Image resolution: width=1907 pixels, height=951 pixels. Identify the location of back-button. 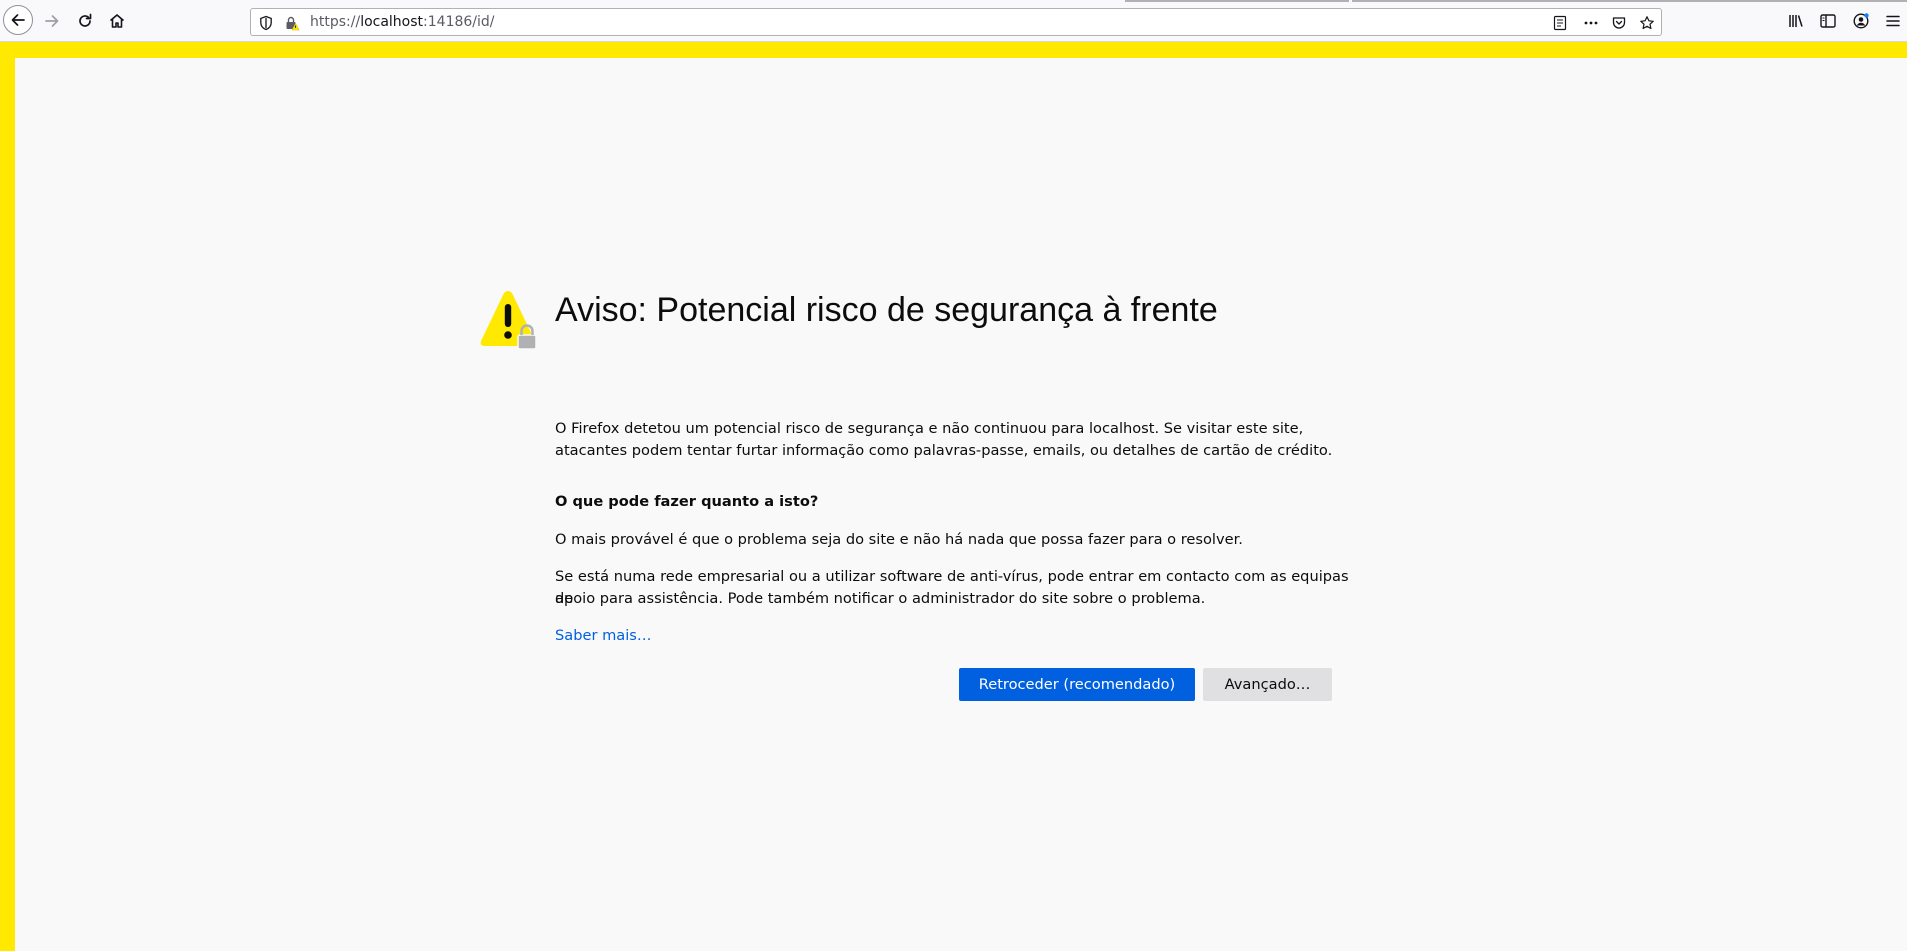
(18, 20).